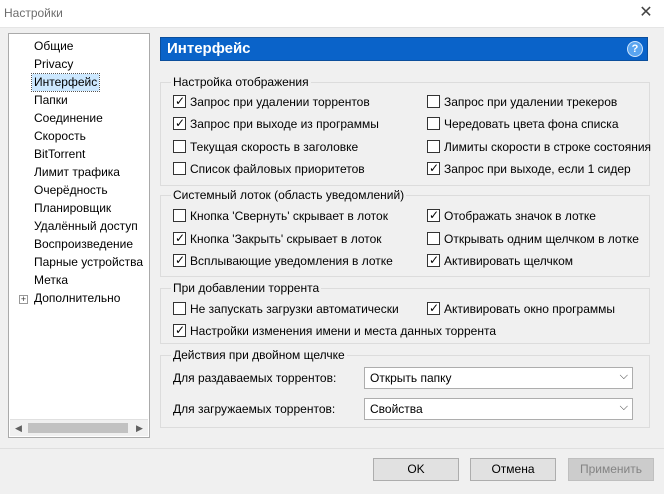 The height and width of the screenshot is (494, 664). What do you see at coordinates (284, 124) in the screenshot?
I see `checkbox-label: Запрос при выходе из программы` at bounding box center [284, 124].